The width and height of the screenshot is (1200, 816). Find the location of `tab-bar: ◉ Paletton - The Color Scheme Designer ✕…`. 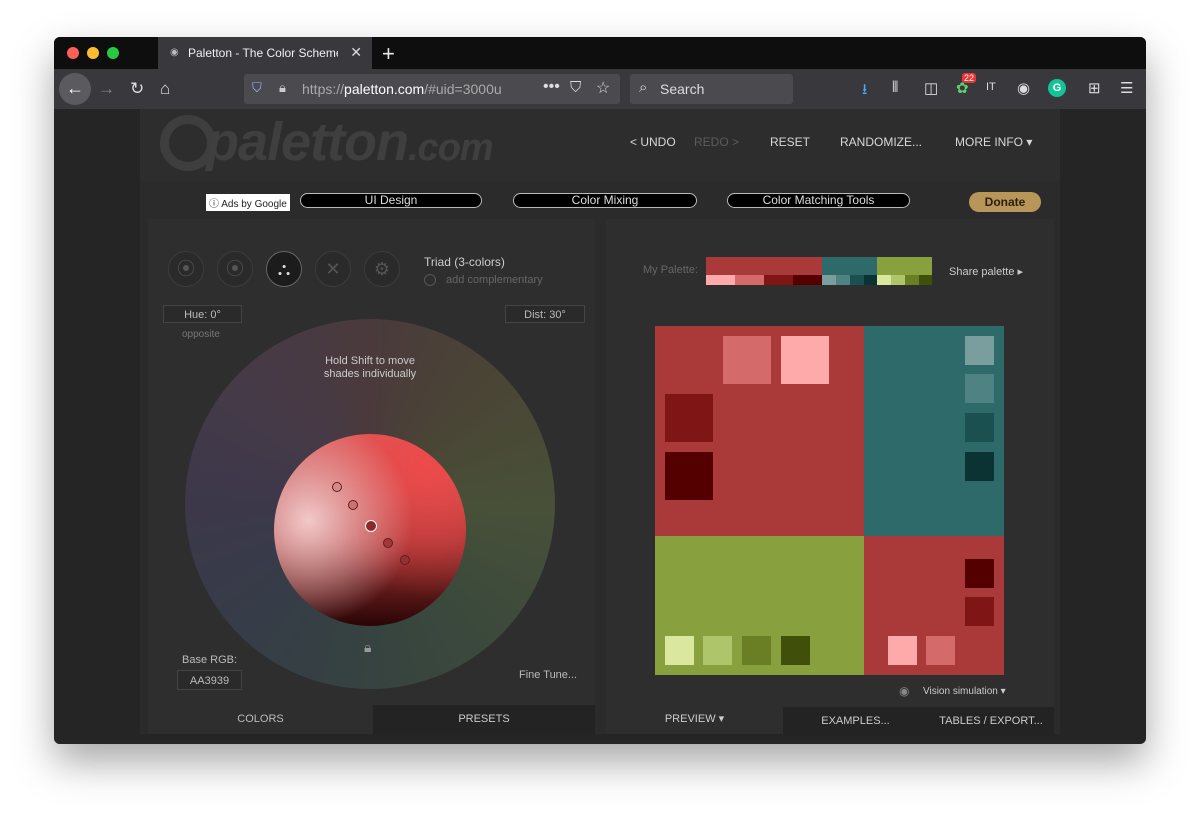

tab-bar: ◉ Paletton - The Color Scheme Designer ✕… is located at coordinates (600, 53).